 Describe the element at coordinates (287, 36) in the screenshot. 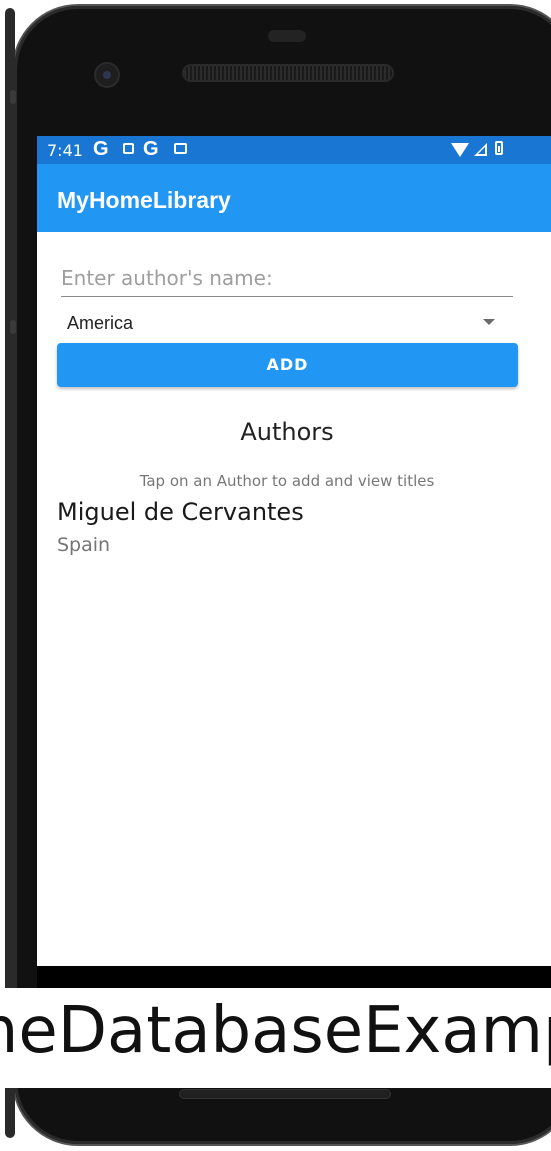

I see `earpiece` at that location.